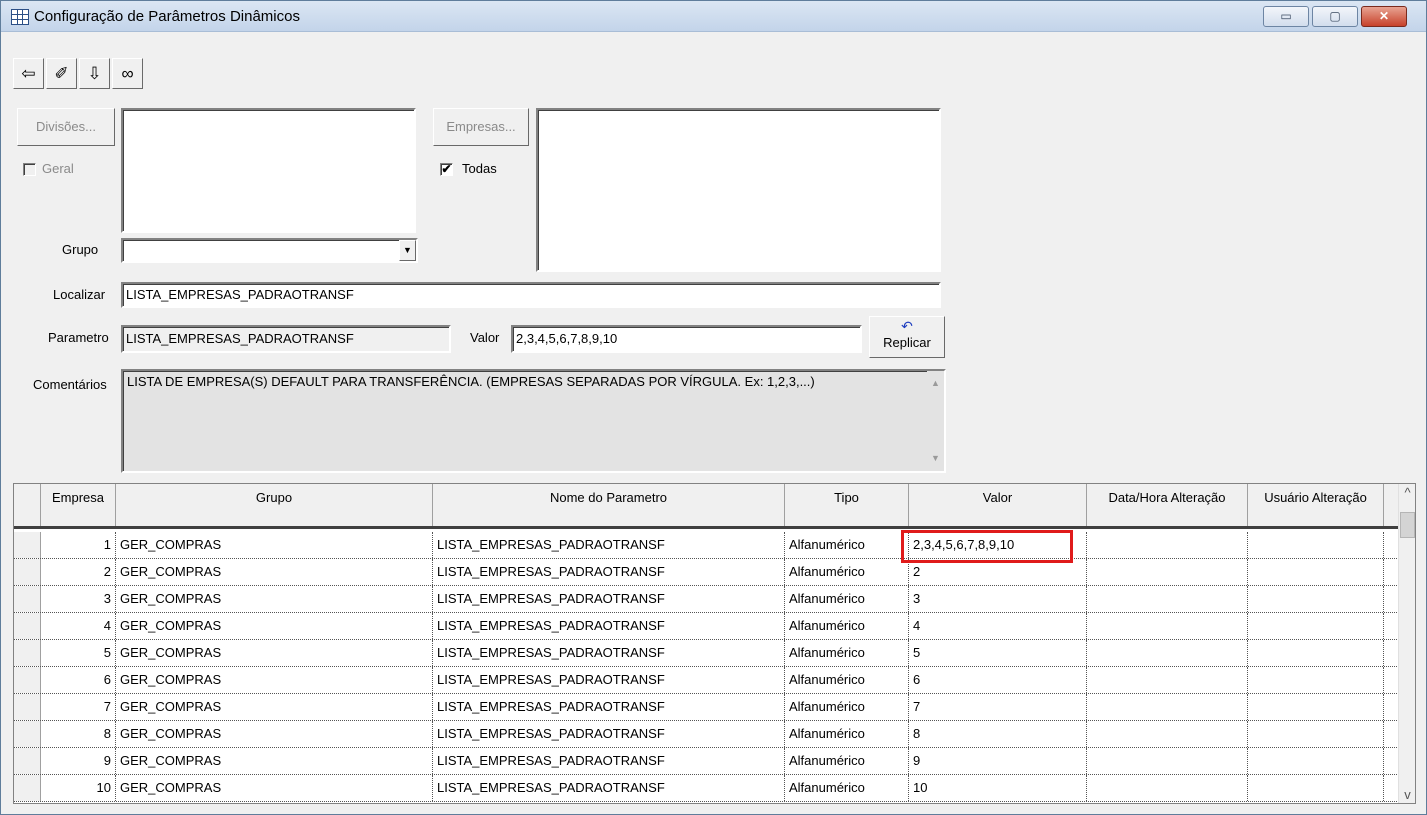 The height and width of the screenshot is (815, 1427). Describe the element at coordinates (1407, 794) in the screenshot. I see `scroll-down-icon: v` at that location.